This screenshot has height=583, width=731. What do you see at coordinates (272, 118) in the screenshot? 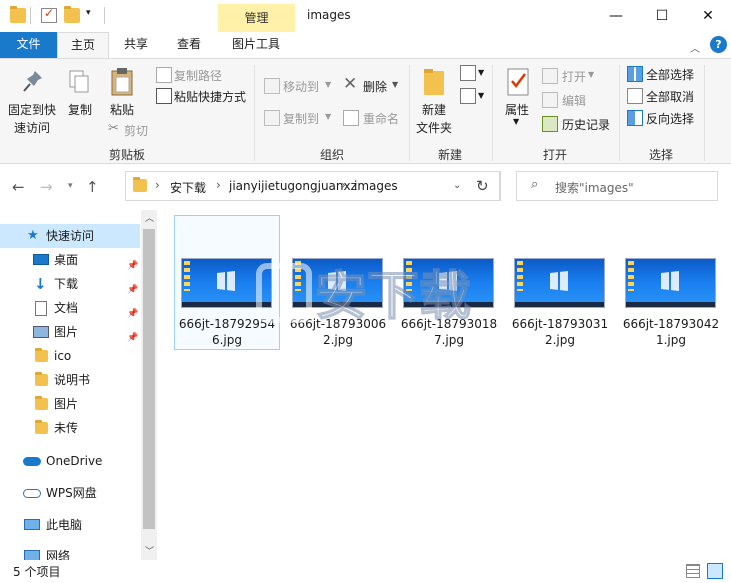
I see `copy-to-icon` at bounding box center [272, 118].